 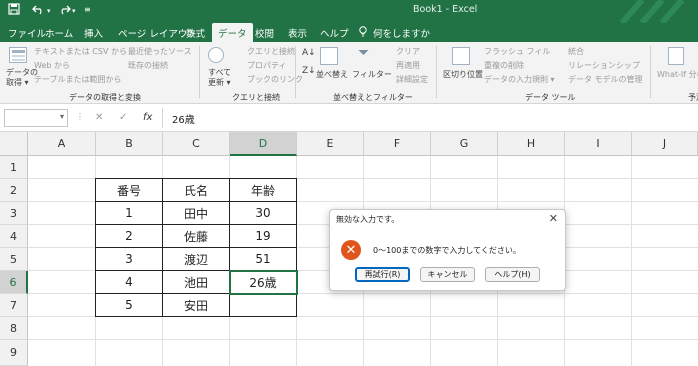 I want to click on row-header: 9, so click(x=14, y=353).